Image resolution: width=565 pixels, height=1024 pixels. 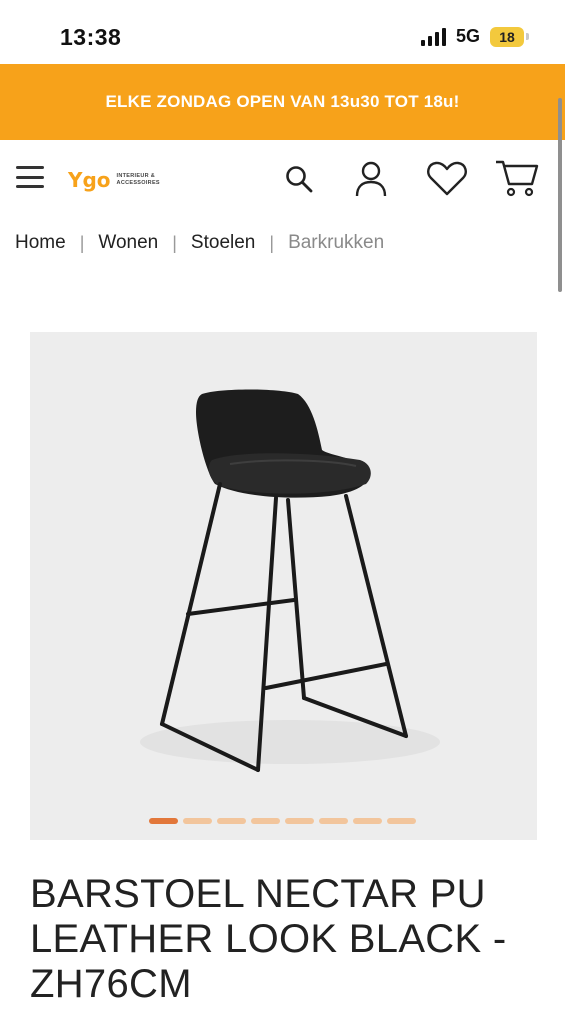 What do you see at coordinates (560, 195) in the screenshot?
I see `page-scrollbar` at bounding box center [560, 195].